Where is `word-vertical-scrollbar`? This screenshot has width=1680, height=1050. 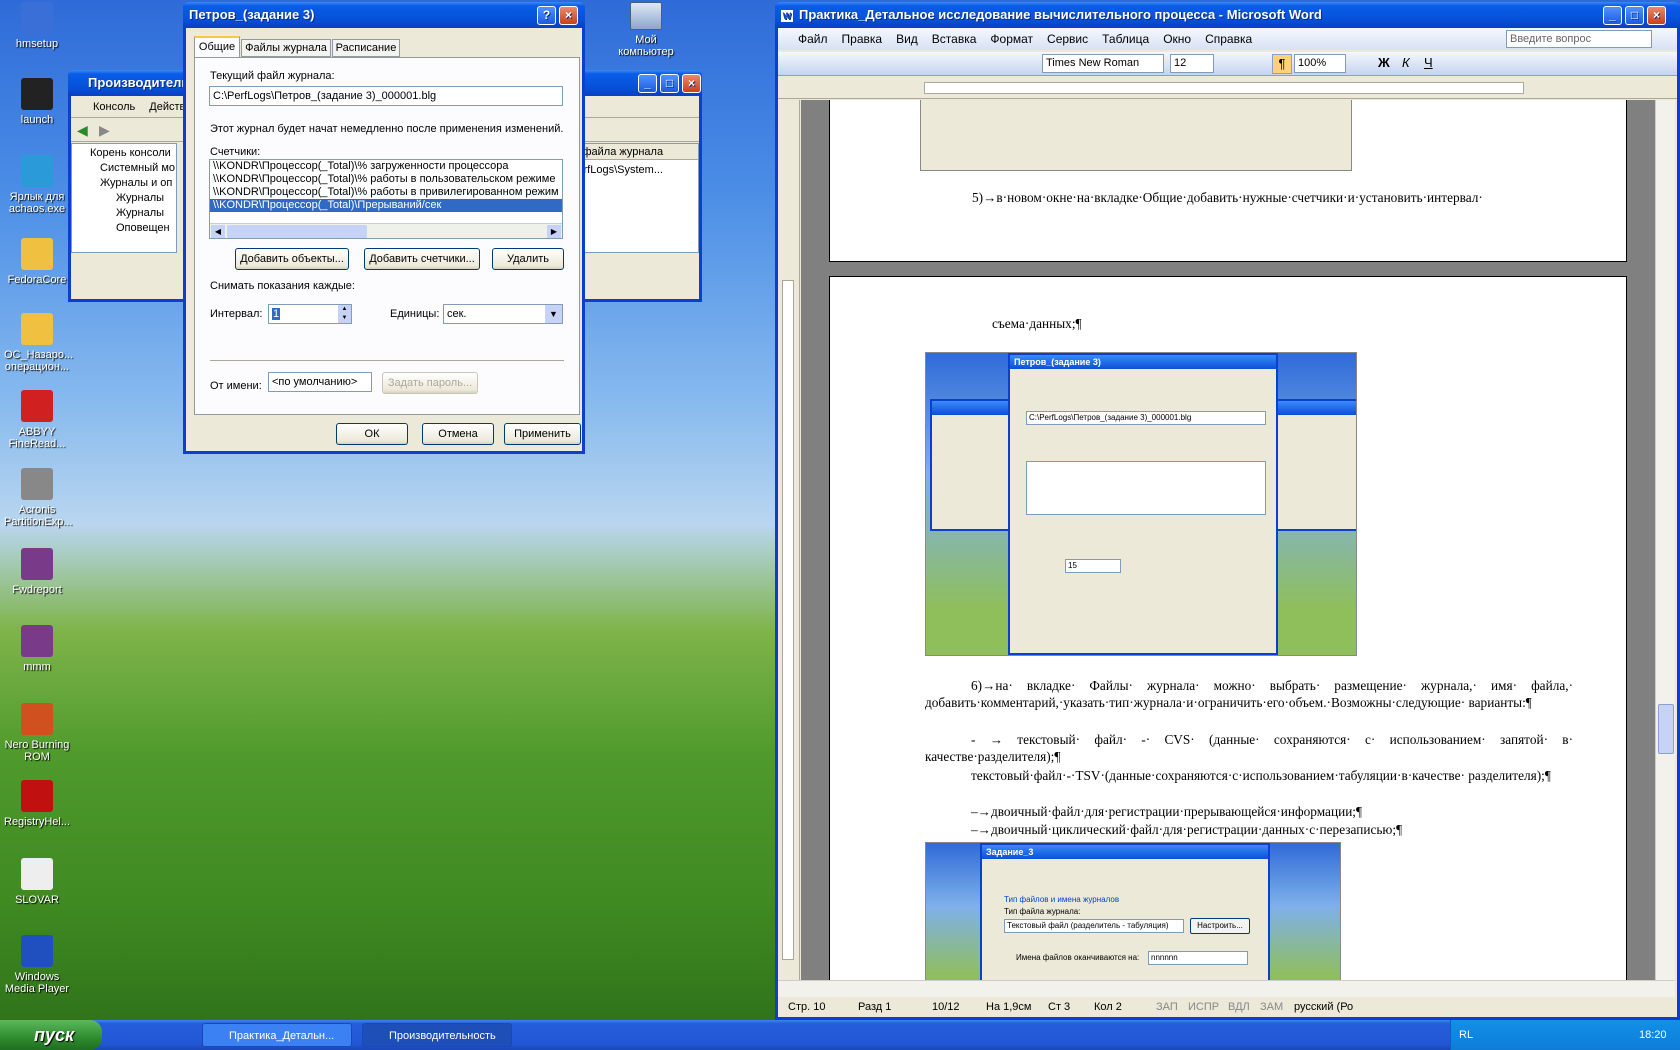 word-vertical-scrollbar is located at coordinates (1665, 540).